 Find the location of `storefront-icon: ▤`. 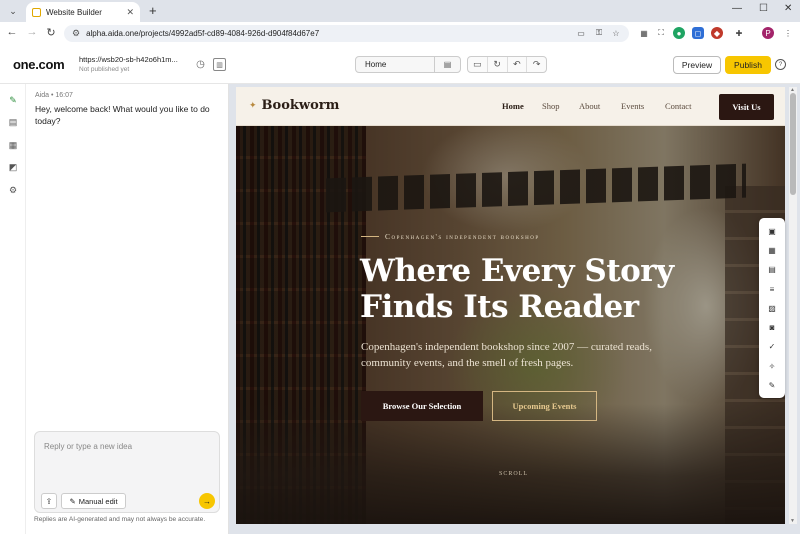

storefront-icon: ▤ is located at coordinates (772, 269).